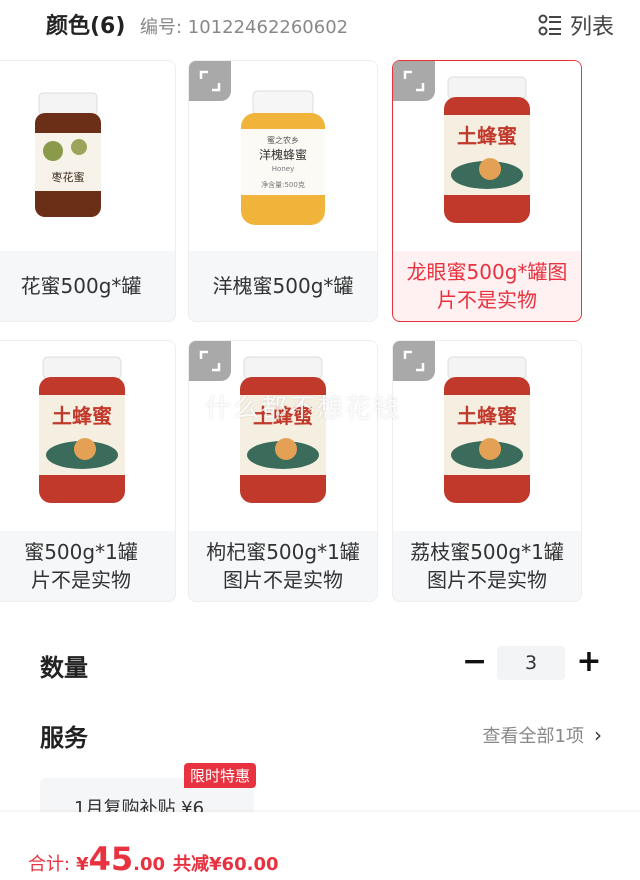  I want to click on service-row: 服务 查看全部1项 ›, so click(320, 733).